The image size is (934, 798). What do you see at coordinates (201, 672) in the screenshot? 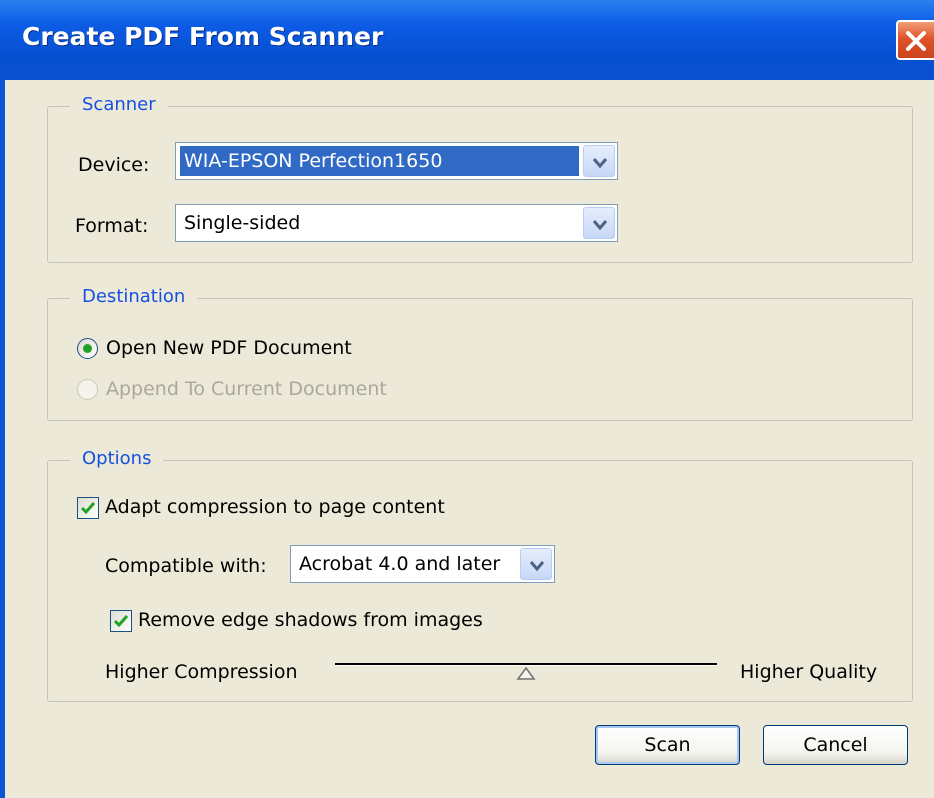
I see `slider-min-label: Higher Compression` at bounding box center [201, 672].